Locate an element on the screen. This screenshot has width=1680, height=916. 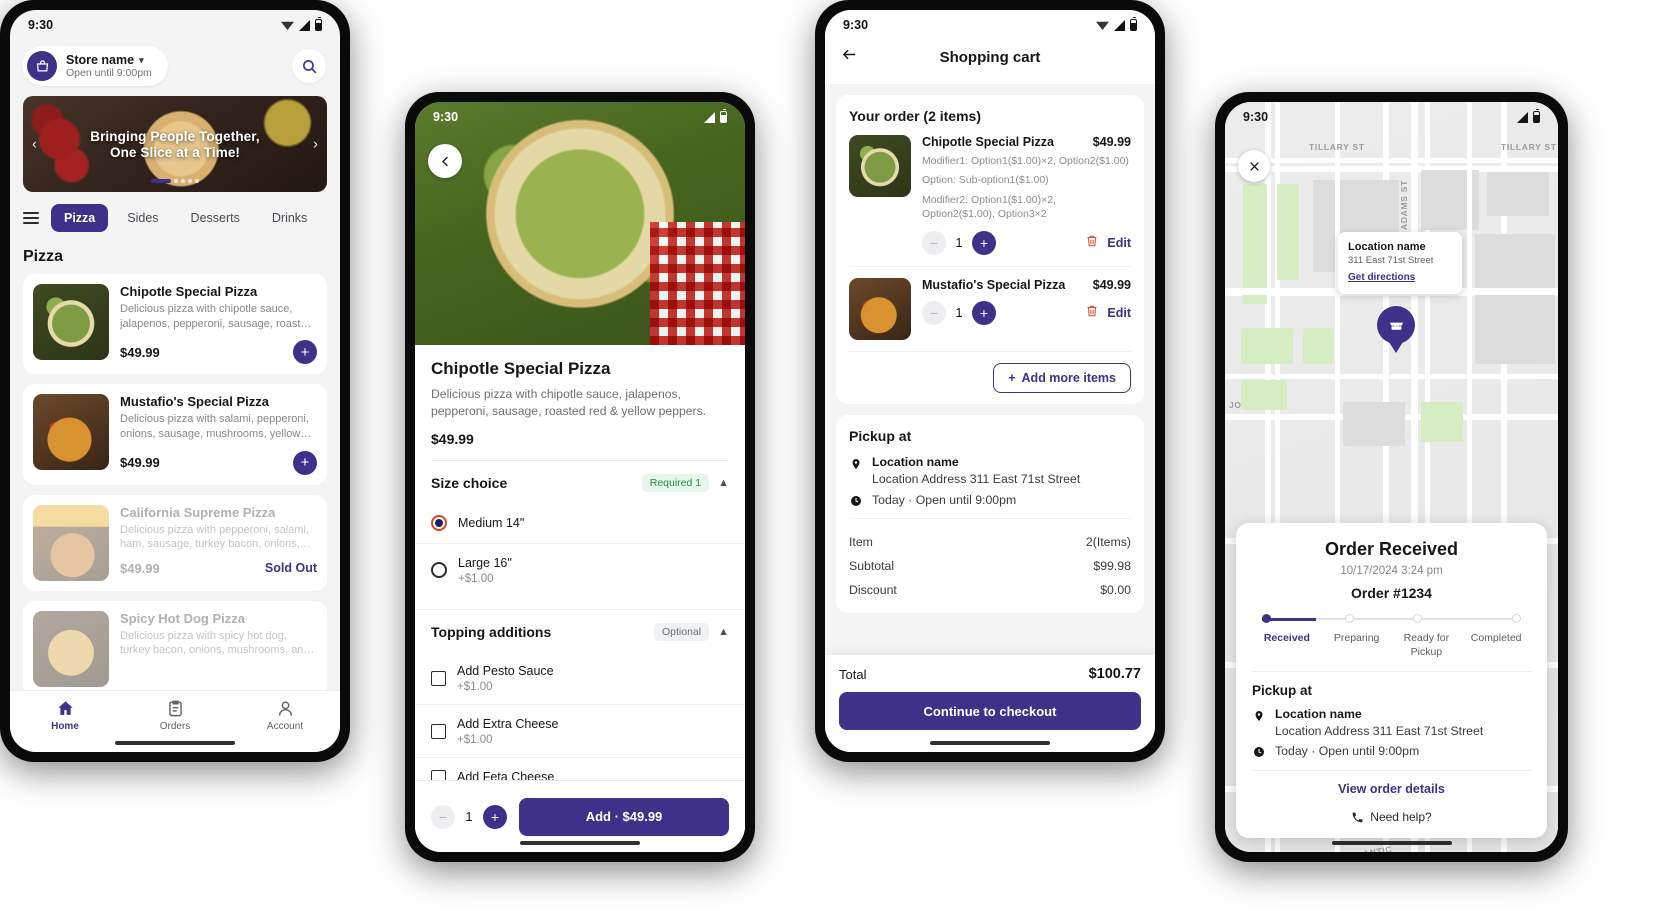
size-choice-header: Size choice Required 1 ▲ is located at coordinates (580, 482).